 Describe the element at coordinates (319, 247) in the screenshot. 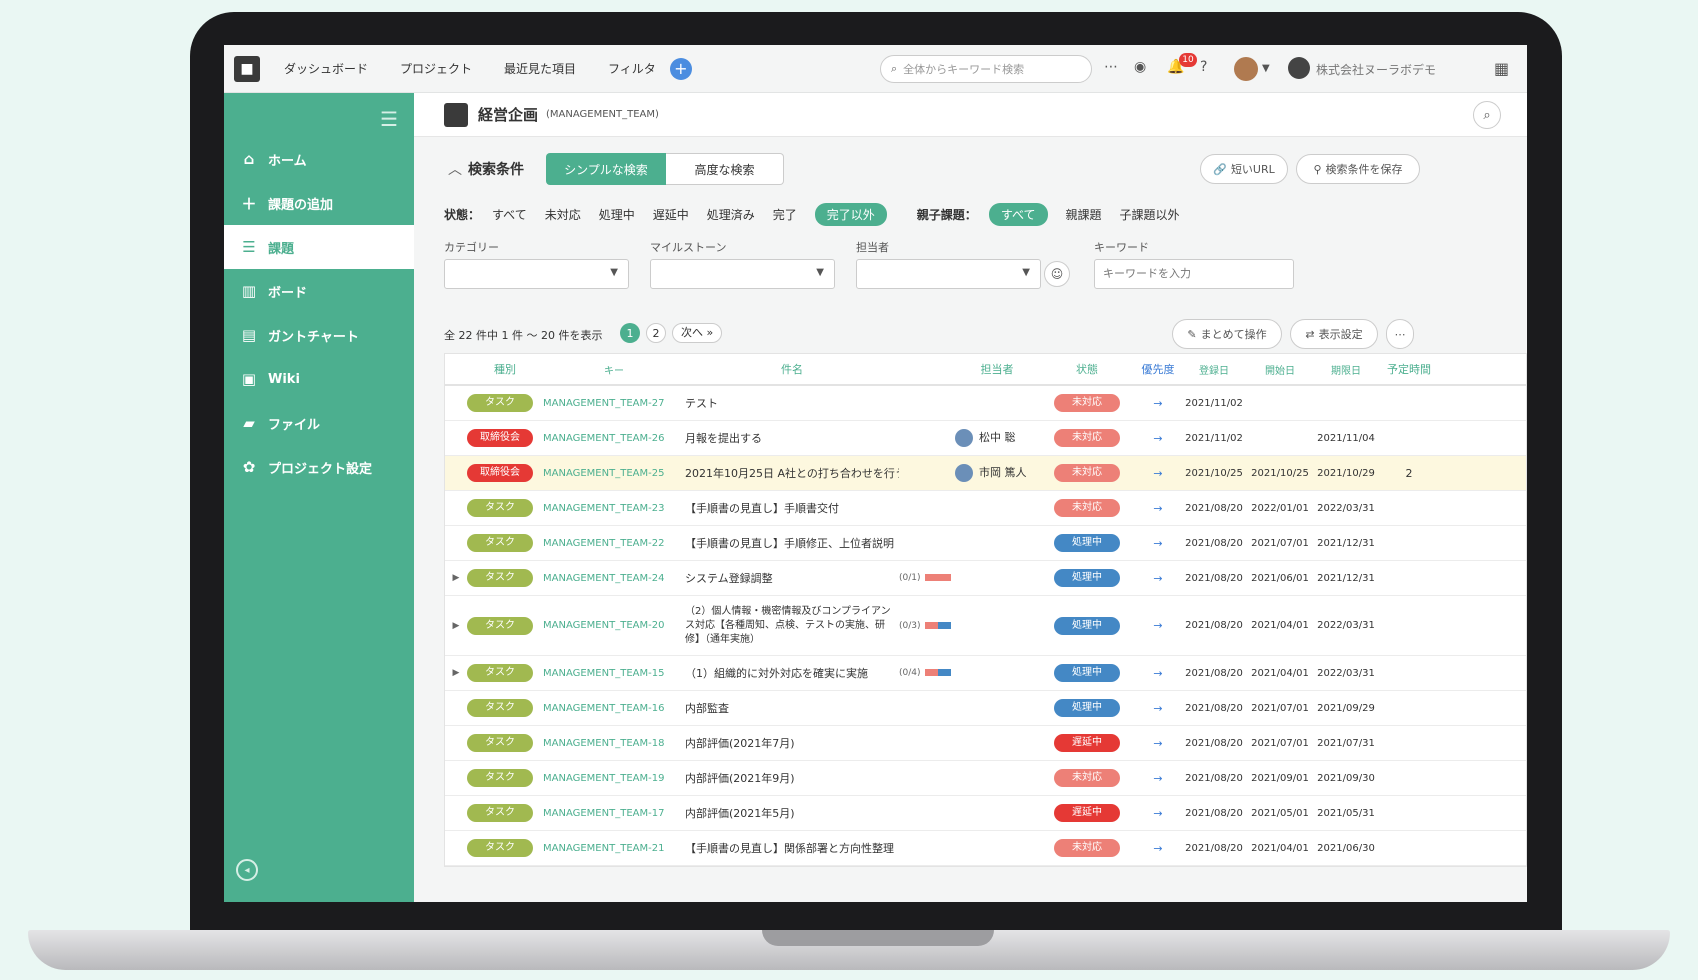

I see `sidebar-item-issues: ☰ 課題` at that location.